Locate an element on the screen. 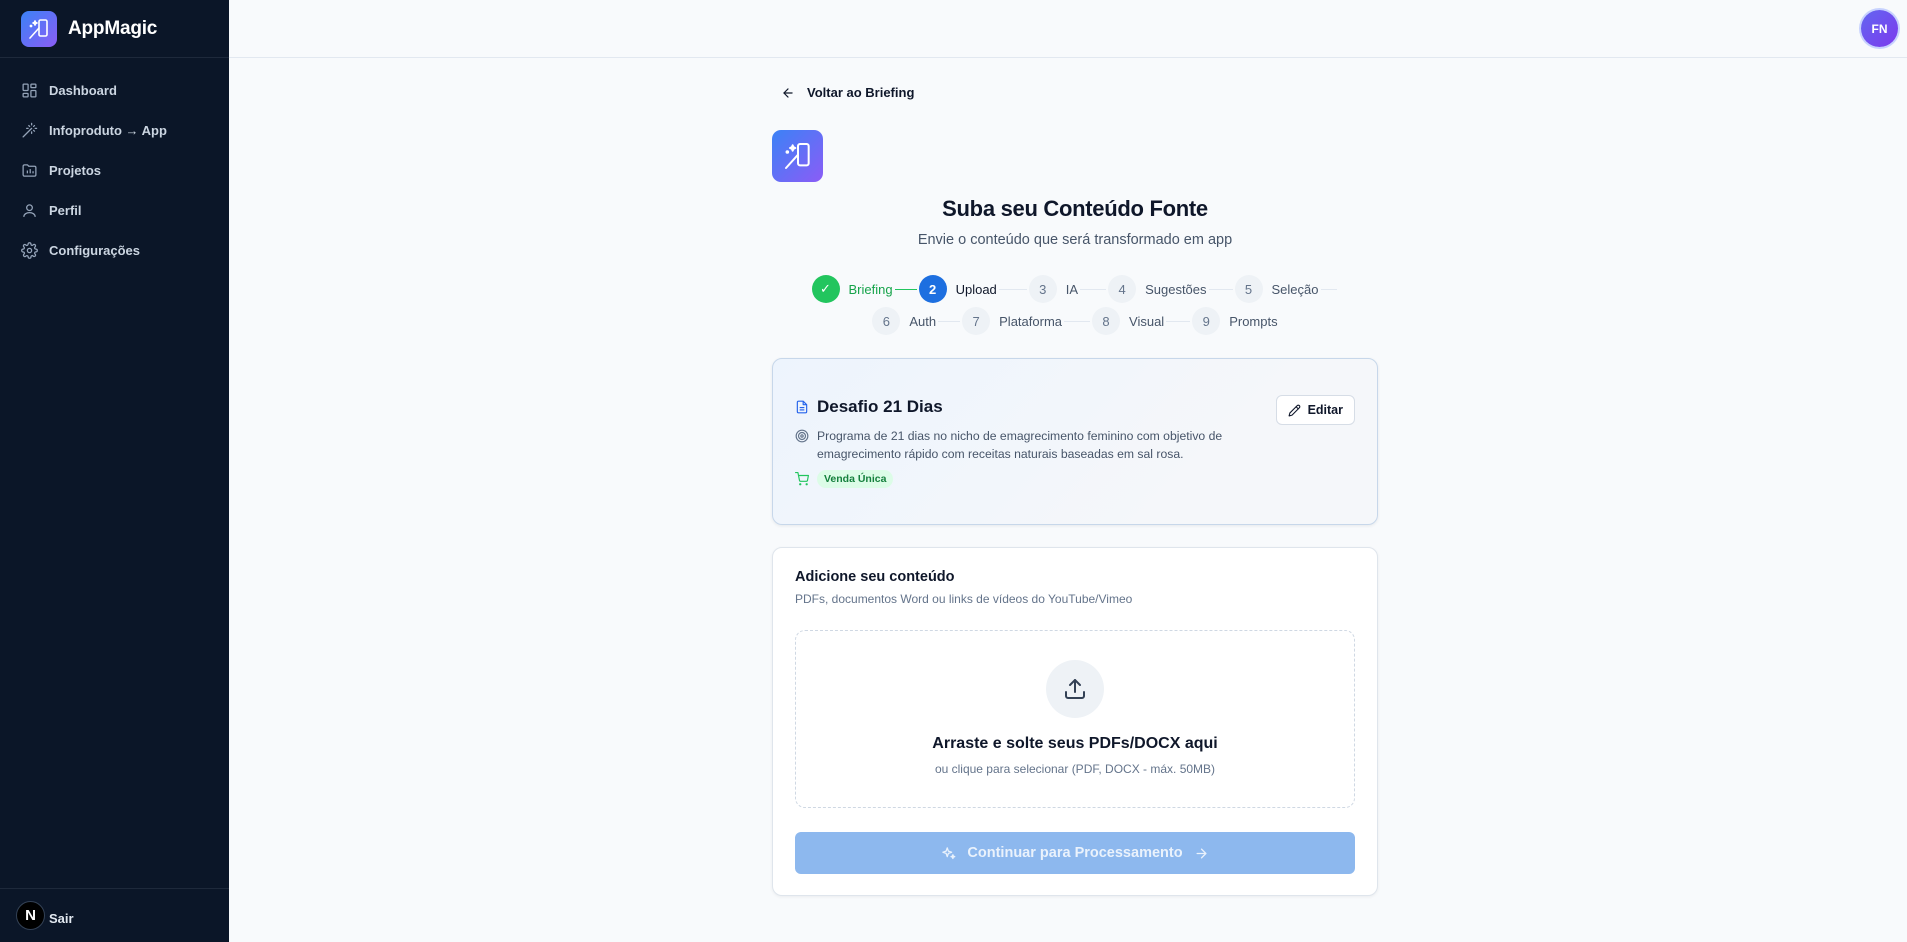 This screenshot has width=1907, height=942. step-label: Briefing is located at coordinates (870, 289).